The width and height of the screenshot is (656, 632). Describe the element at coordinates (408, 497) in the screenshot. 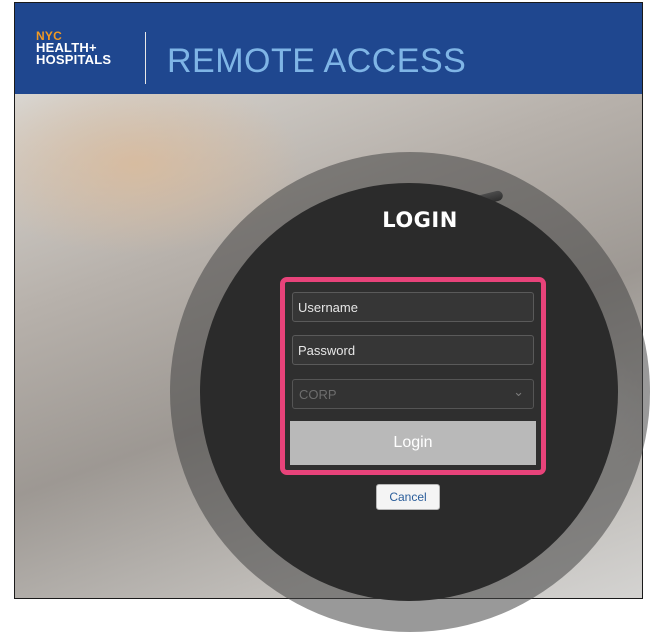

I see `cancel-button: Cancel` at that location.